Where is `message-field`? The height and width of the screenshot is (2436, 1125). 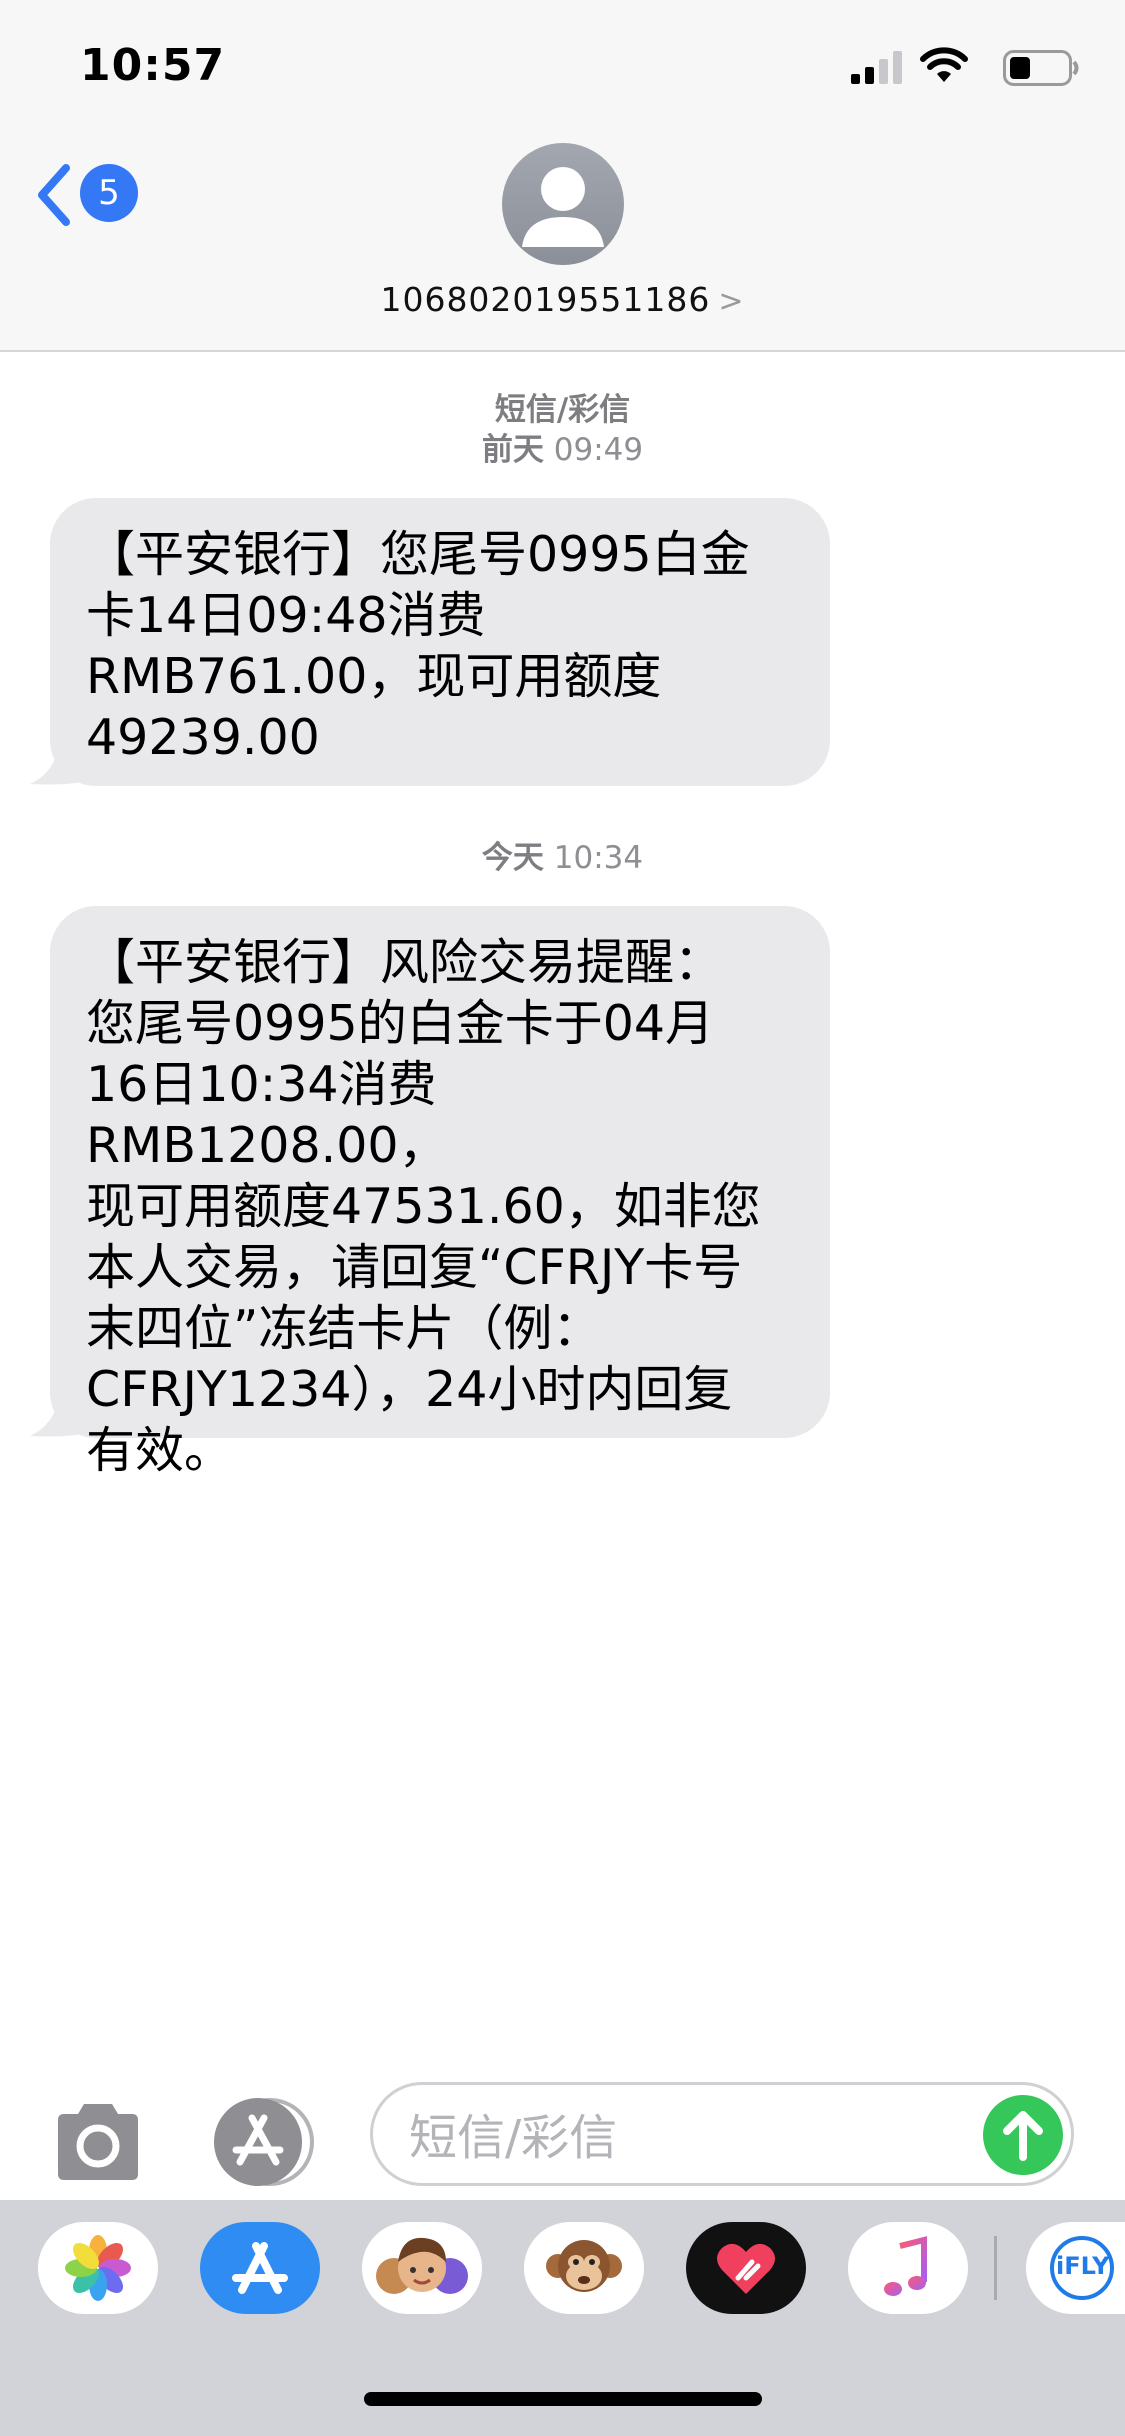 message-field is located at coordinates (722, 2134).